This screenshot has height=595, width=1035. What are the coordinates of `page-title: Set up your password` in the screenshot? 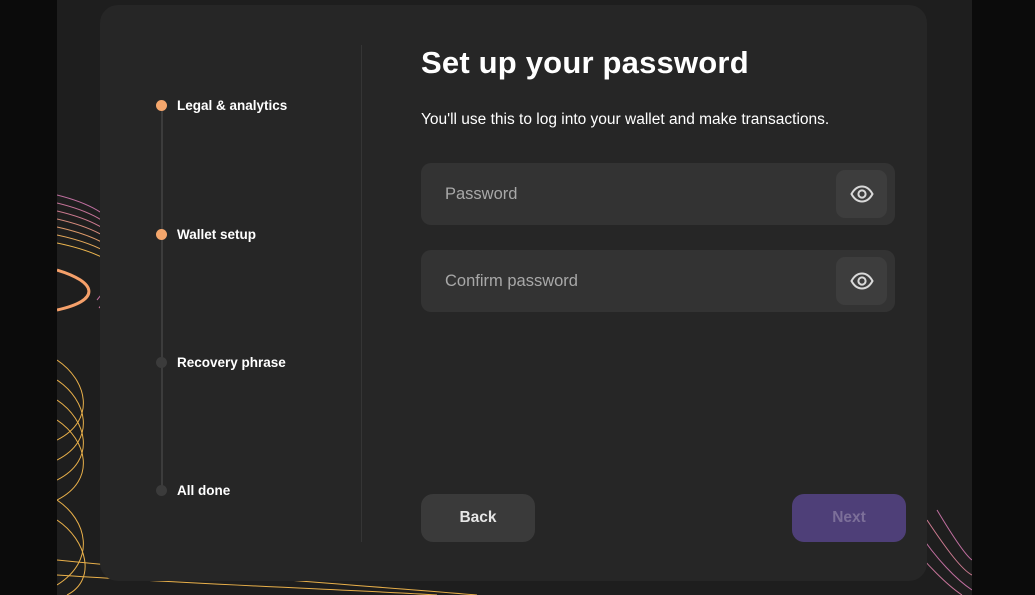 It's located at (585, 62).